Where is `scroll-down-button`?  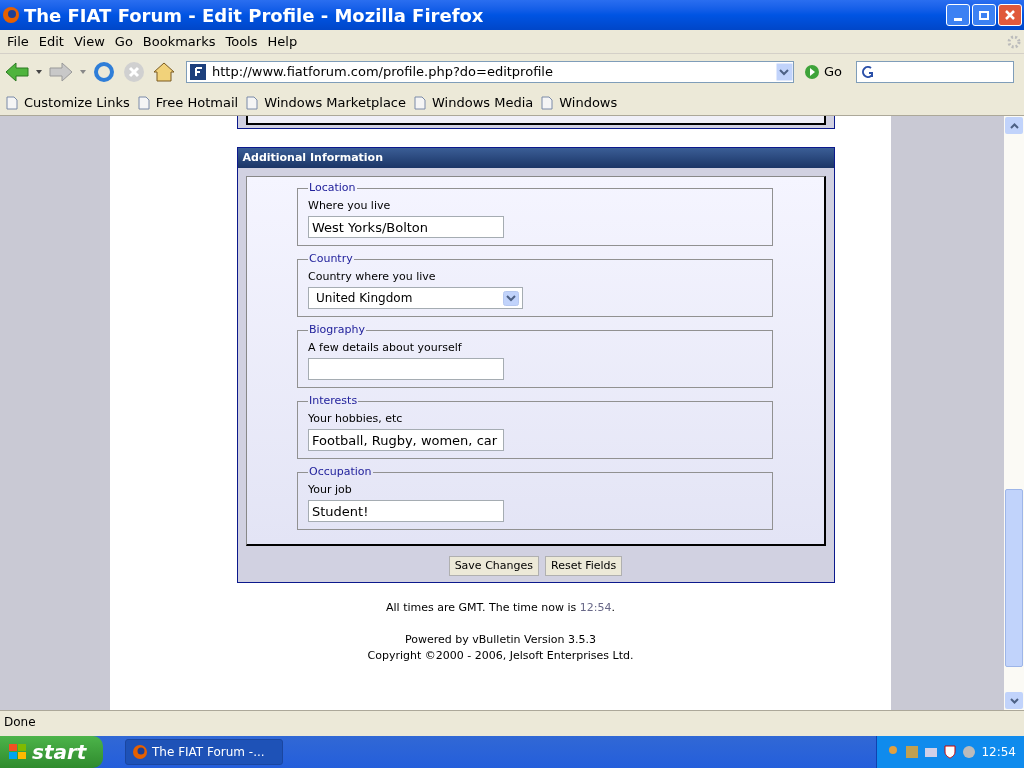 scroll-down-button is located at coordinates (1014, 700).